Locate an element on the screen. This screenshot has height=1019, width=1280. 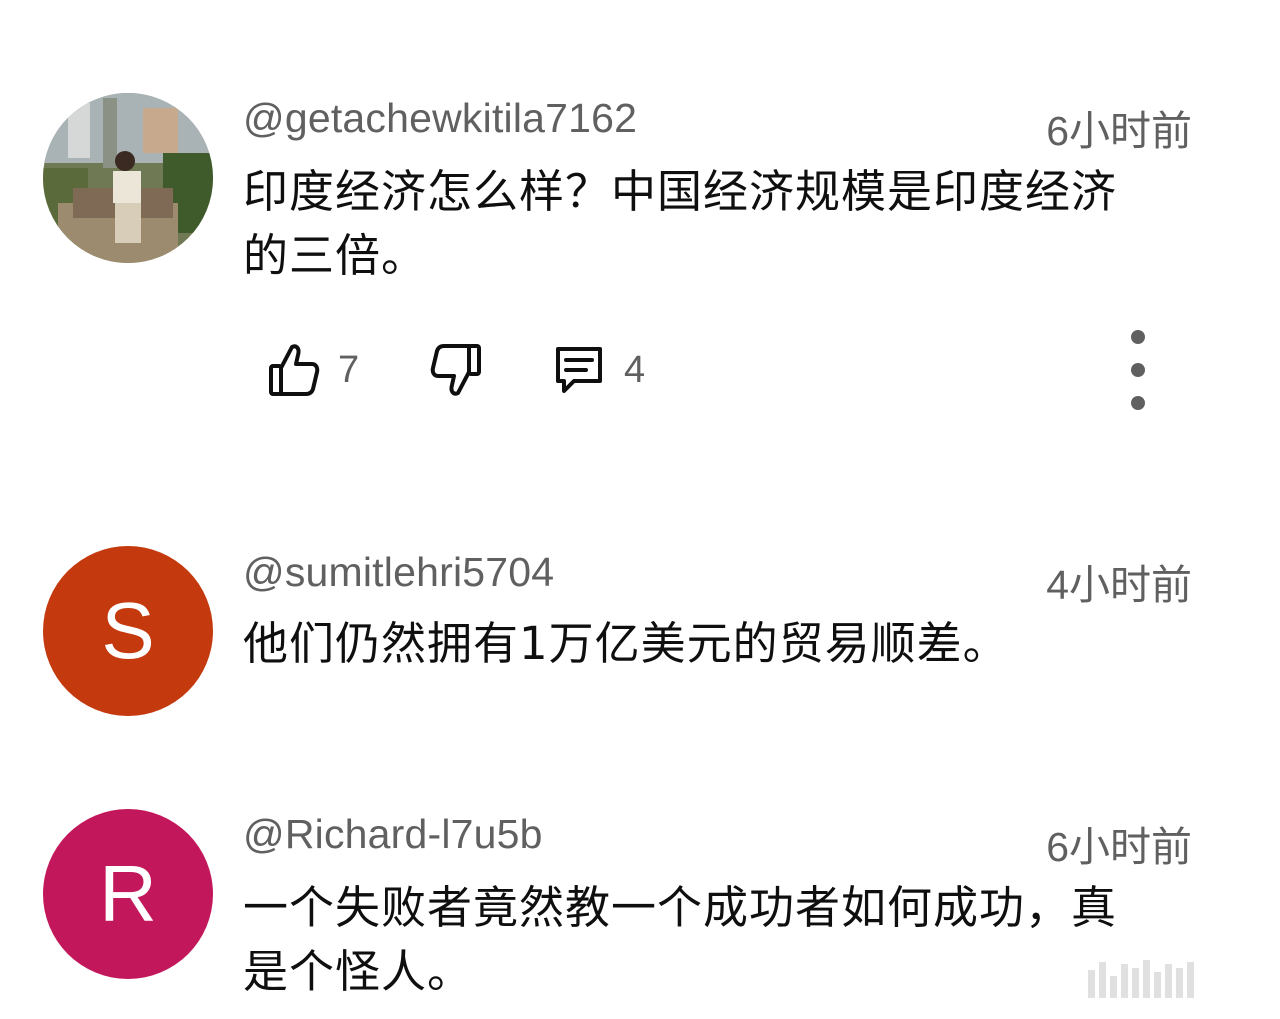
comment-text: 他们仍然拥有1万亿美元的贸易顺差。 is located at coordinates (718, 644).